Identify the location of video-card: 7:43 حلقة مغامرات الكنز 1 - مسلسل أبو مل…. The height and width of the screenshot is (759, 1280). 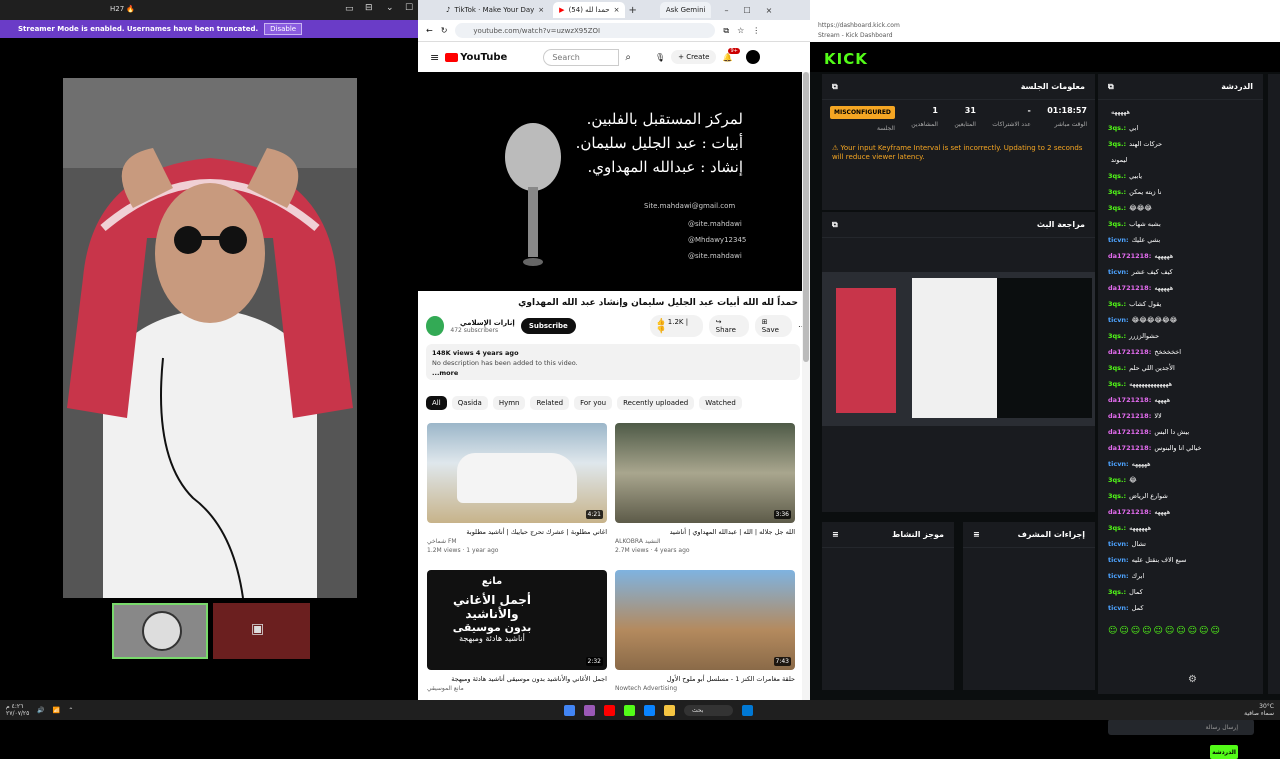
(705, 631).